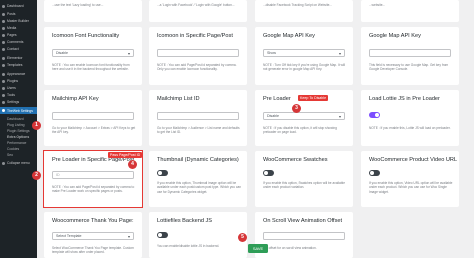 The height and width of the screenshot is (258, 474). Describe the element at coordinates (3, 81) in the screenshot. I see `plugin-icon` at that location.